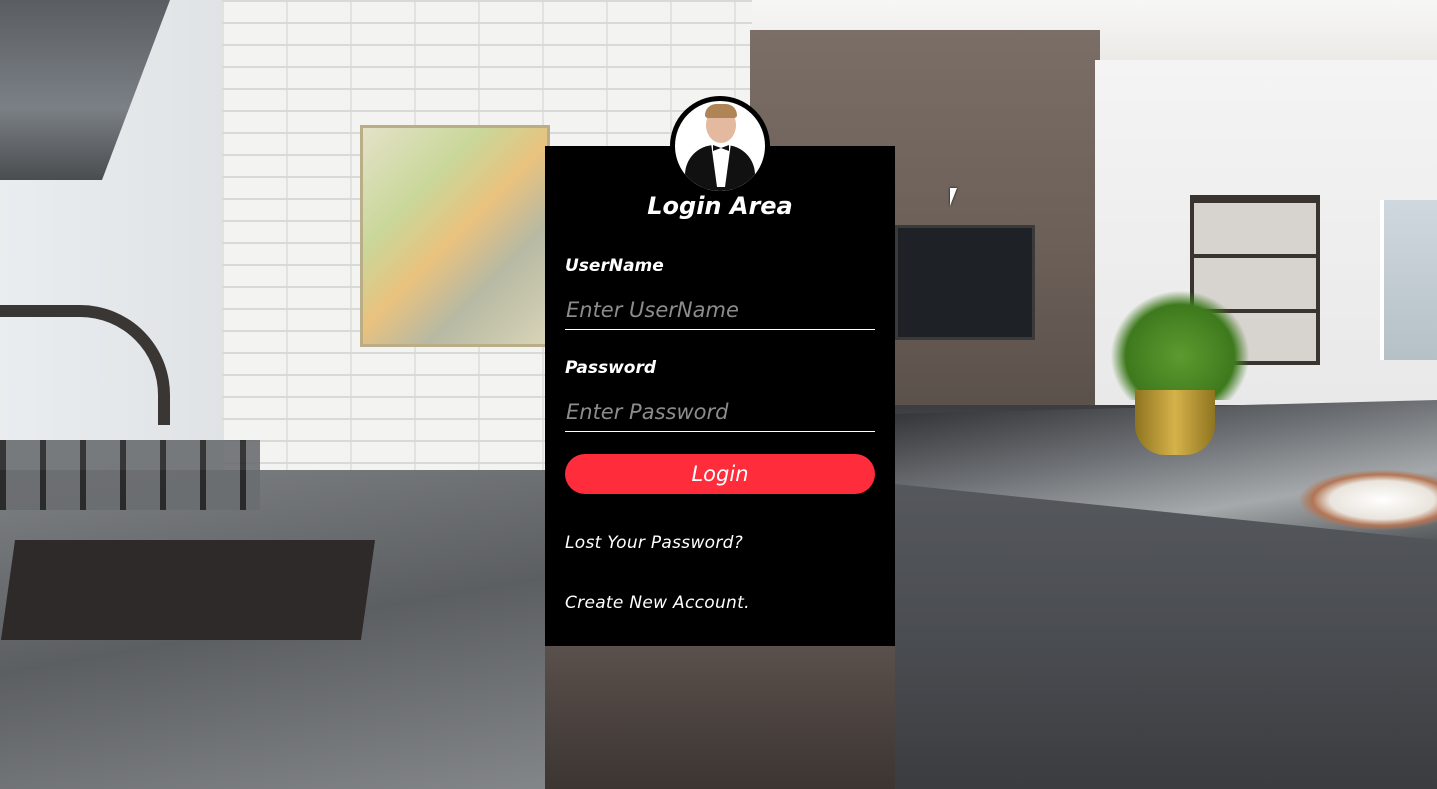  What do you see at coordinates (720, 310) in the screenshot?
I see `username-input` at bounding box center [720, 310].